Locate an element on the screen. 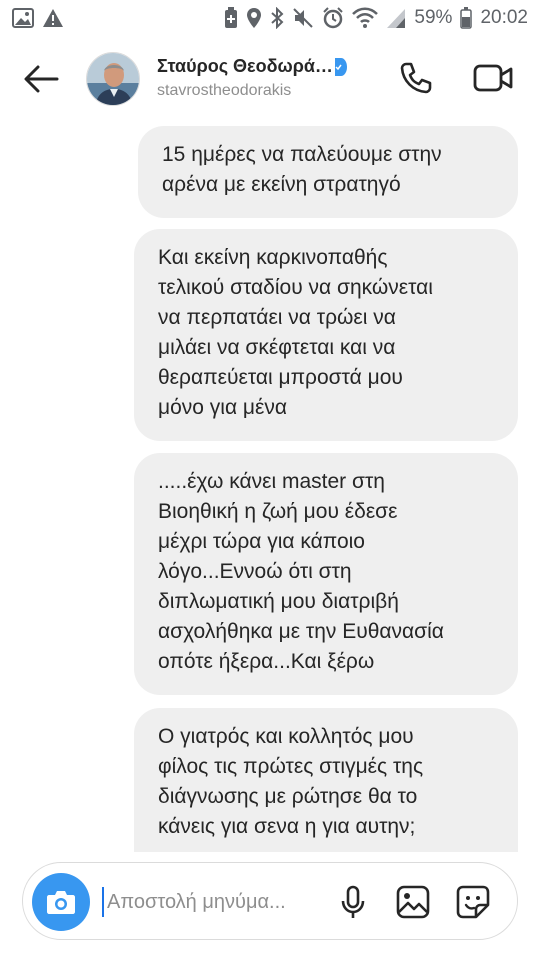  battery-percent: 59% is located at coordinates (433, 17).